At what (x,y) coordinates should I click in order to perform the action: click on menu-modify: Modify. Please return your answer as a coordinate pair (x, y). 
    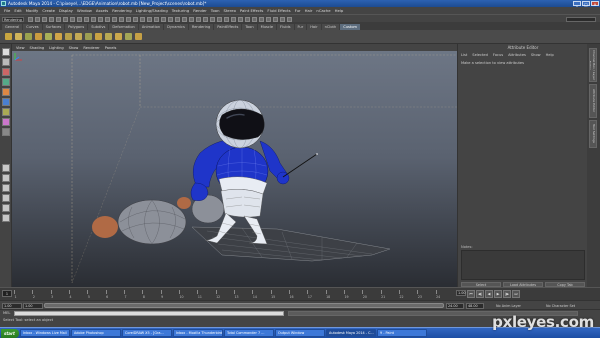
    Looking at the image, I should click on (32, 10).